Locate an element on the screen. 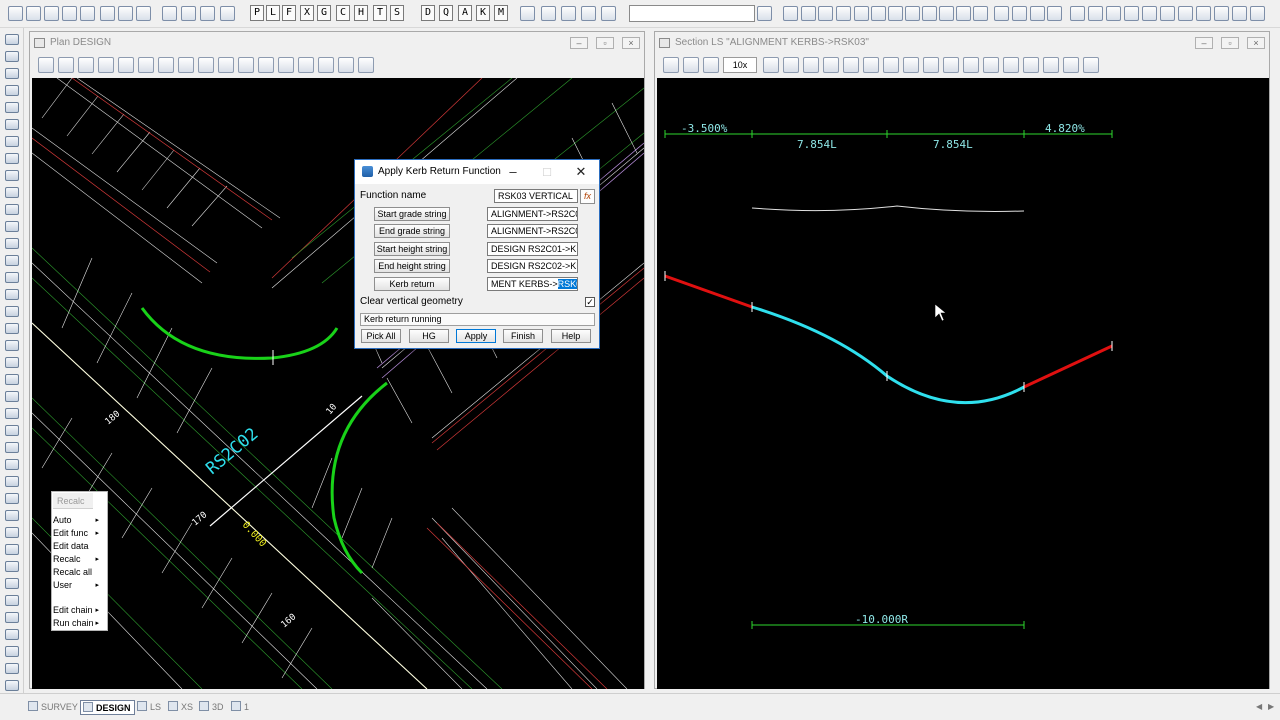  menu-item-run-chain: Run chain ▸ is located at coordinates (80, 623).